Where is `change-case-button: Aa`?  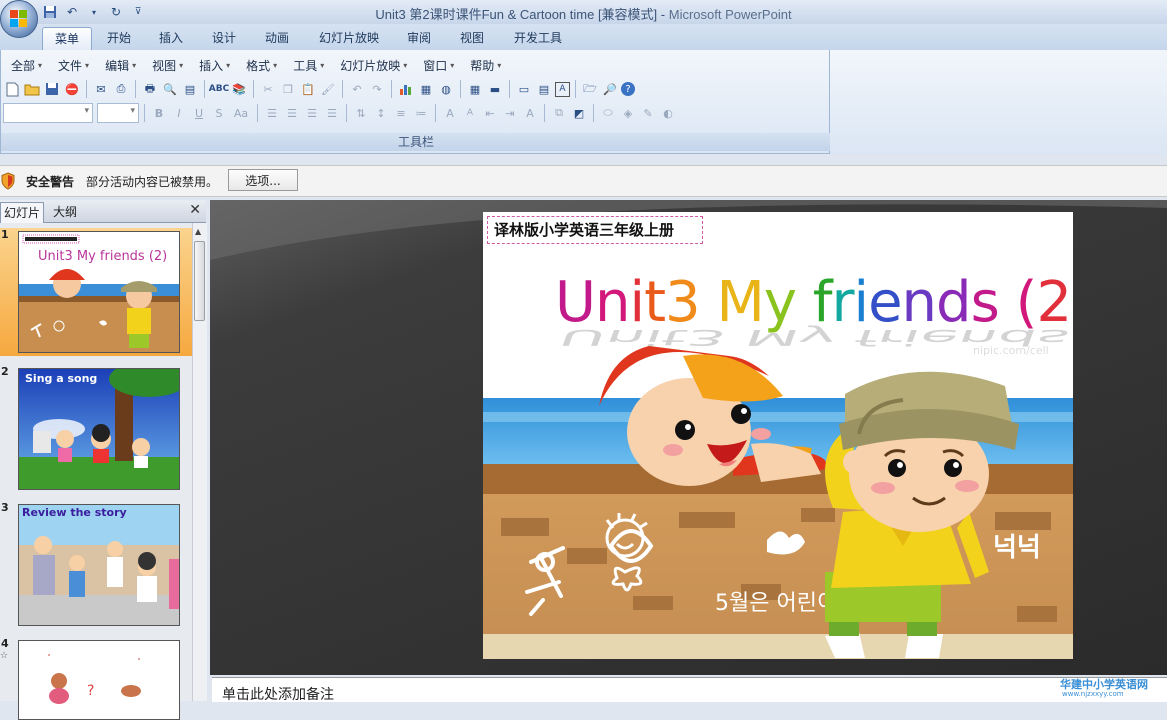 change-case-button: Aa is located at coordinates (241, 113).